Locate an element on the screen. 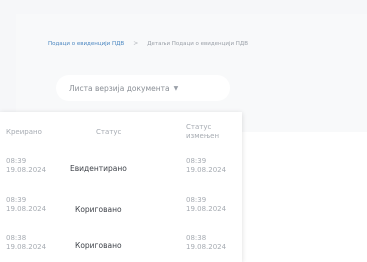  document-versions-button: Листа верзија документа ▼ is located at coordinates (143, 88).